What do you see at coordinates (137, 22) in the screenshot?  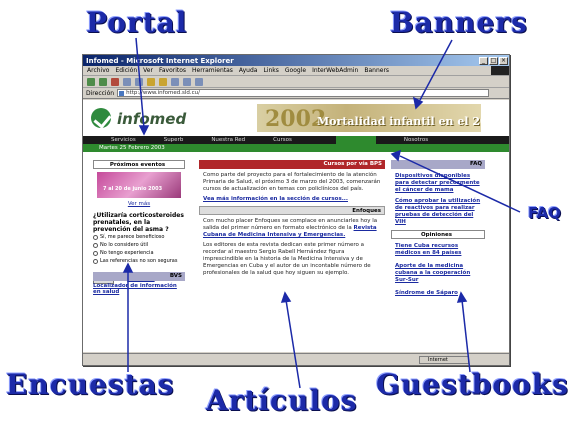 I see `portal-callout: Portal` at bounding box center [137, 22].